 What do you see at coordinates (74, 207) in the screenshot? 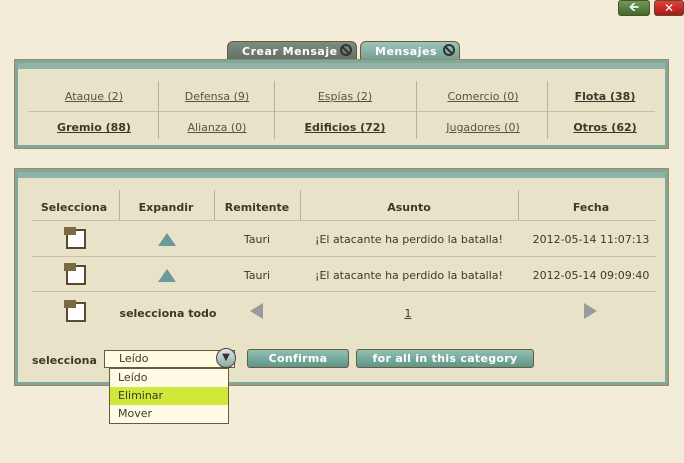
I see `header-selecciona: Selecciona` at bounding box center [74, 207].